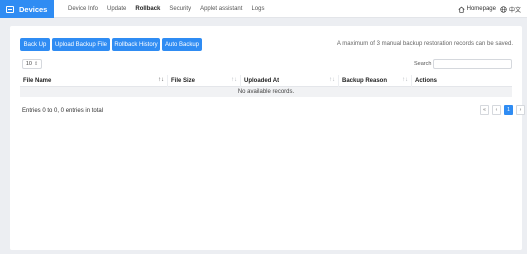 This screenshot has width=527, height=254. Describe the element at coordinates (183, 80) in the screenshot. I see `column-label: File Size` at that location.